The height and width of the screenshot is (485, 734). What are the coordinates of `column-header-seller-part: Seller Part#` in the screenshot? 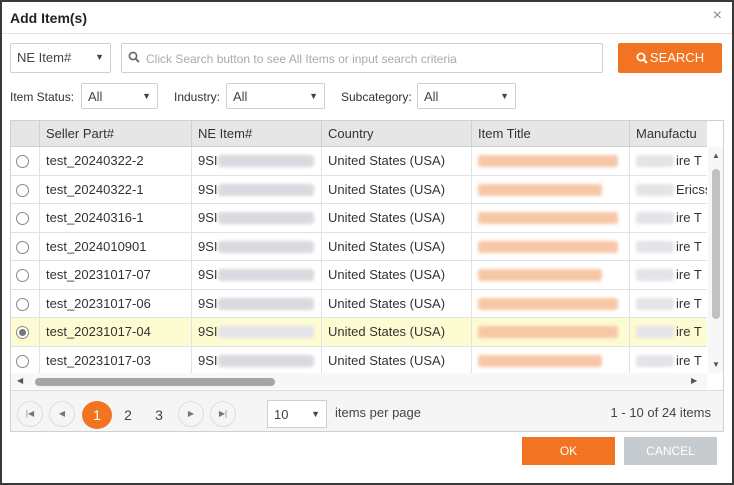 It's located at (115, 134).